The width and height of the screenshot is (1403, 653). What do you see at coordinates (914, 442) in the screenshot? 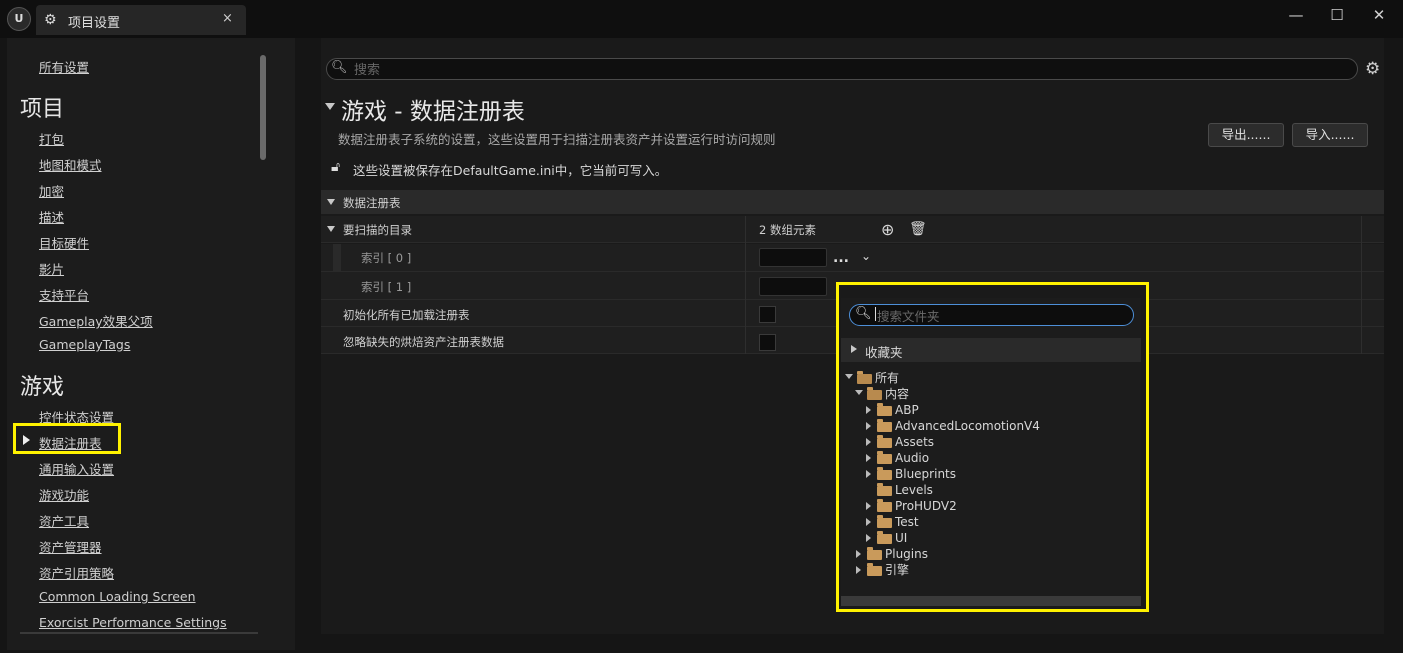
I see `tree-item-folder: Assets` at bounding box center [914, 442].